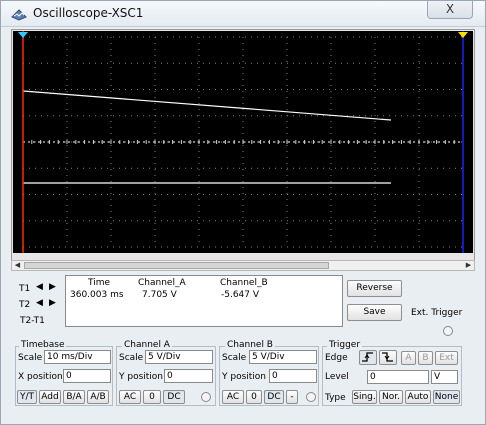 The image size is (486, 425). What do you see at coordinates (30, 358) in the screenshot?
I see `timebase-scale-label: Scale` at bounding box center [30, 358].